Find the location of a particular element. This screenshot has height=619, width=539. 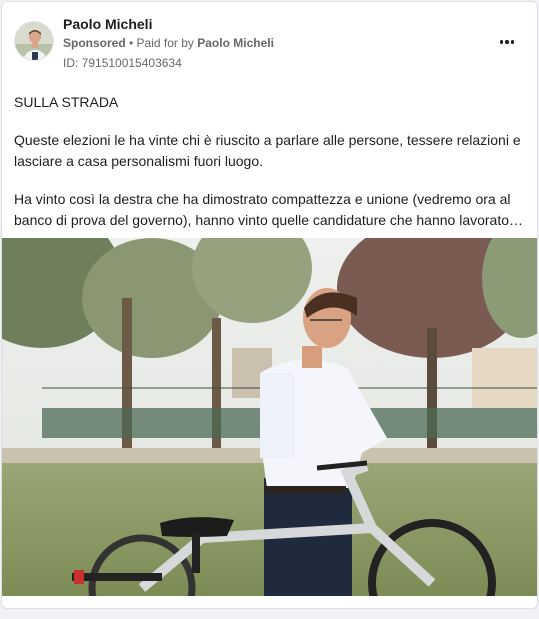

avatar is located at coordinates (34, 41).